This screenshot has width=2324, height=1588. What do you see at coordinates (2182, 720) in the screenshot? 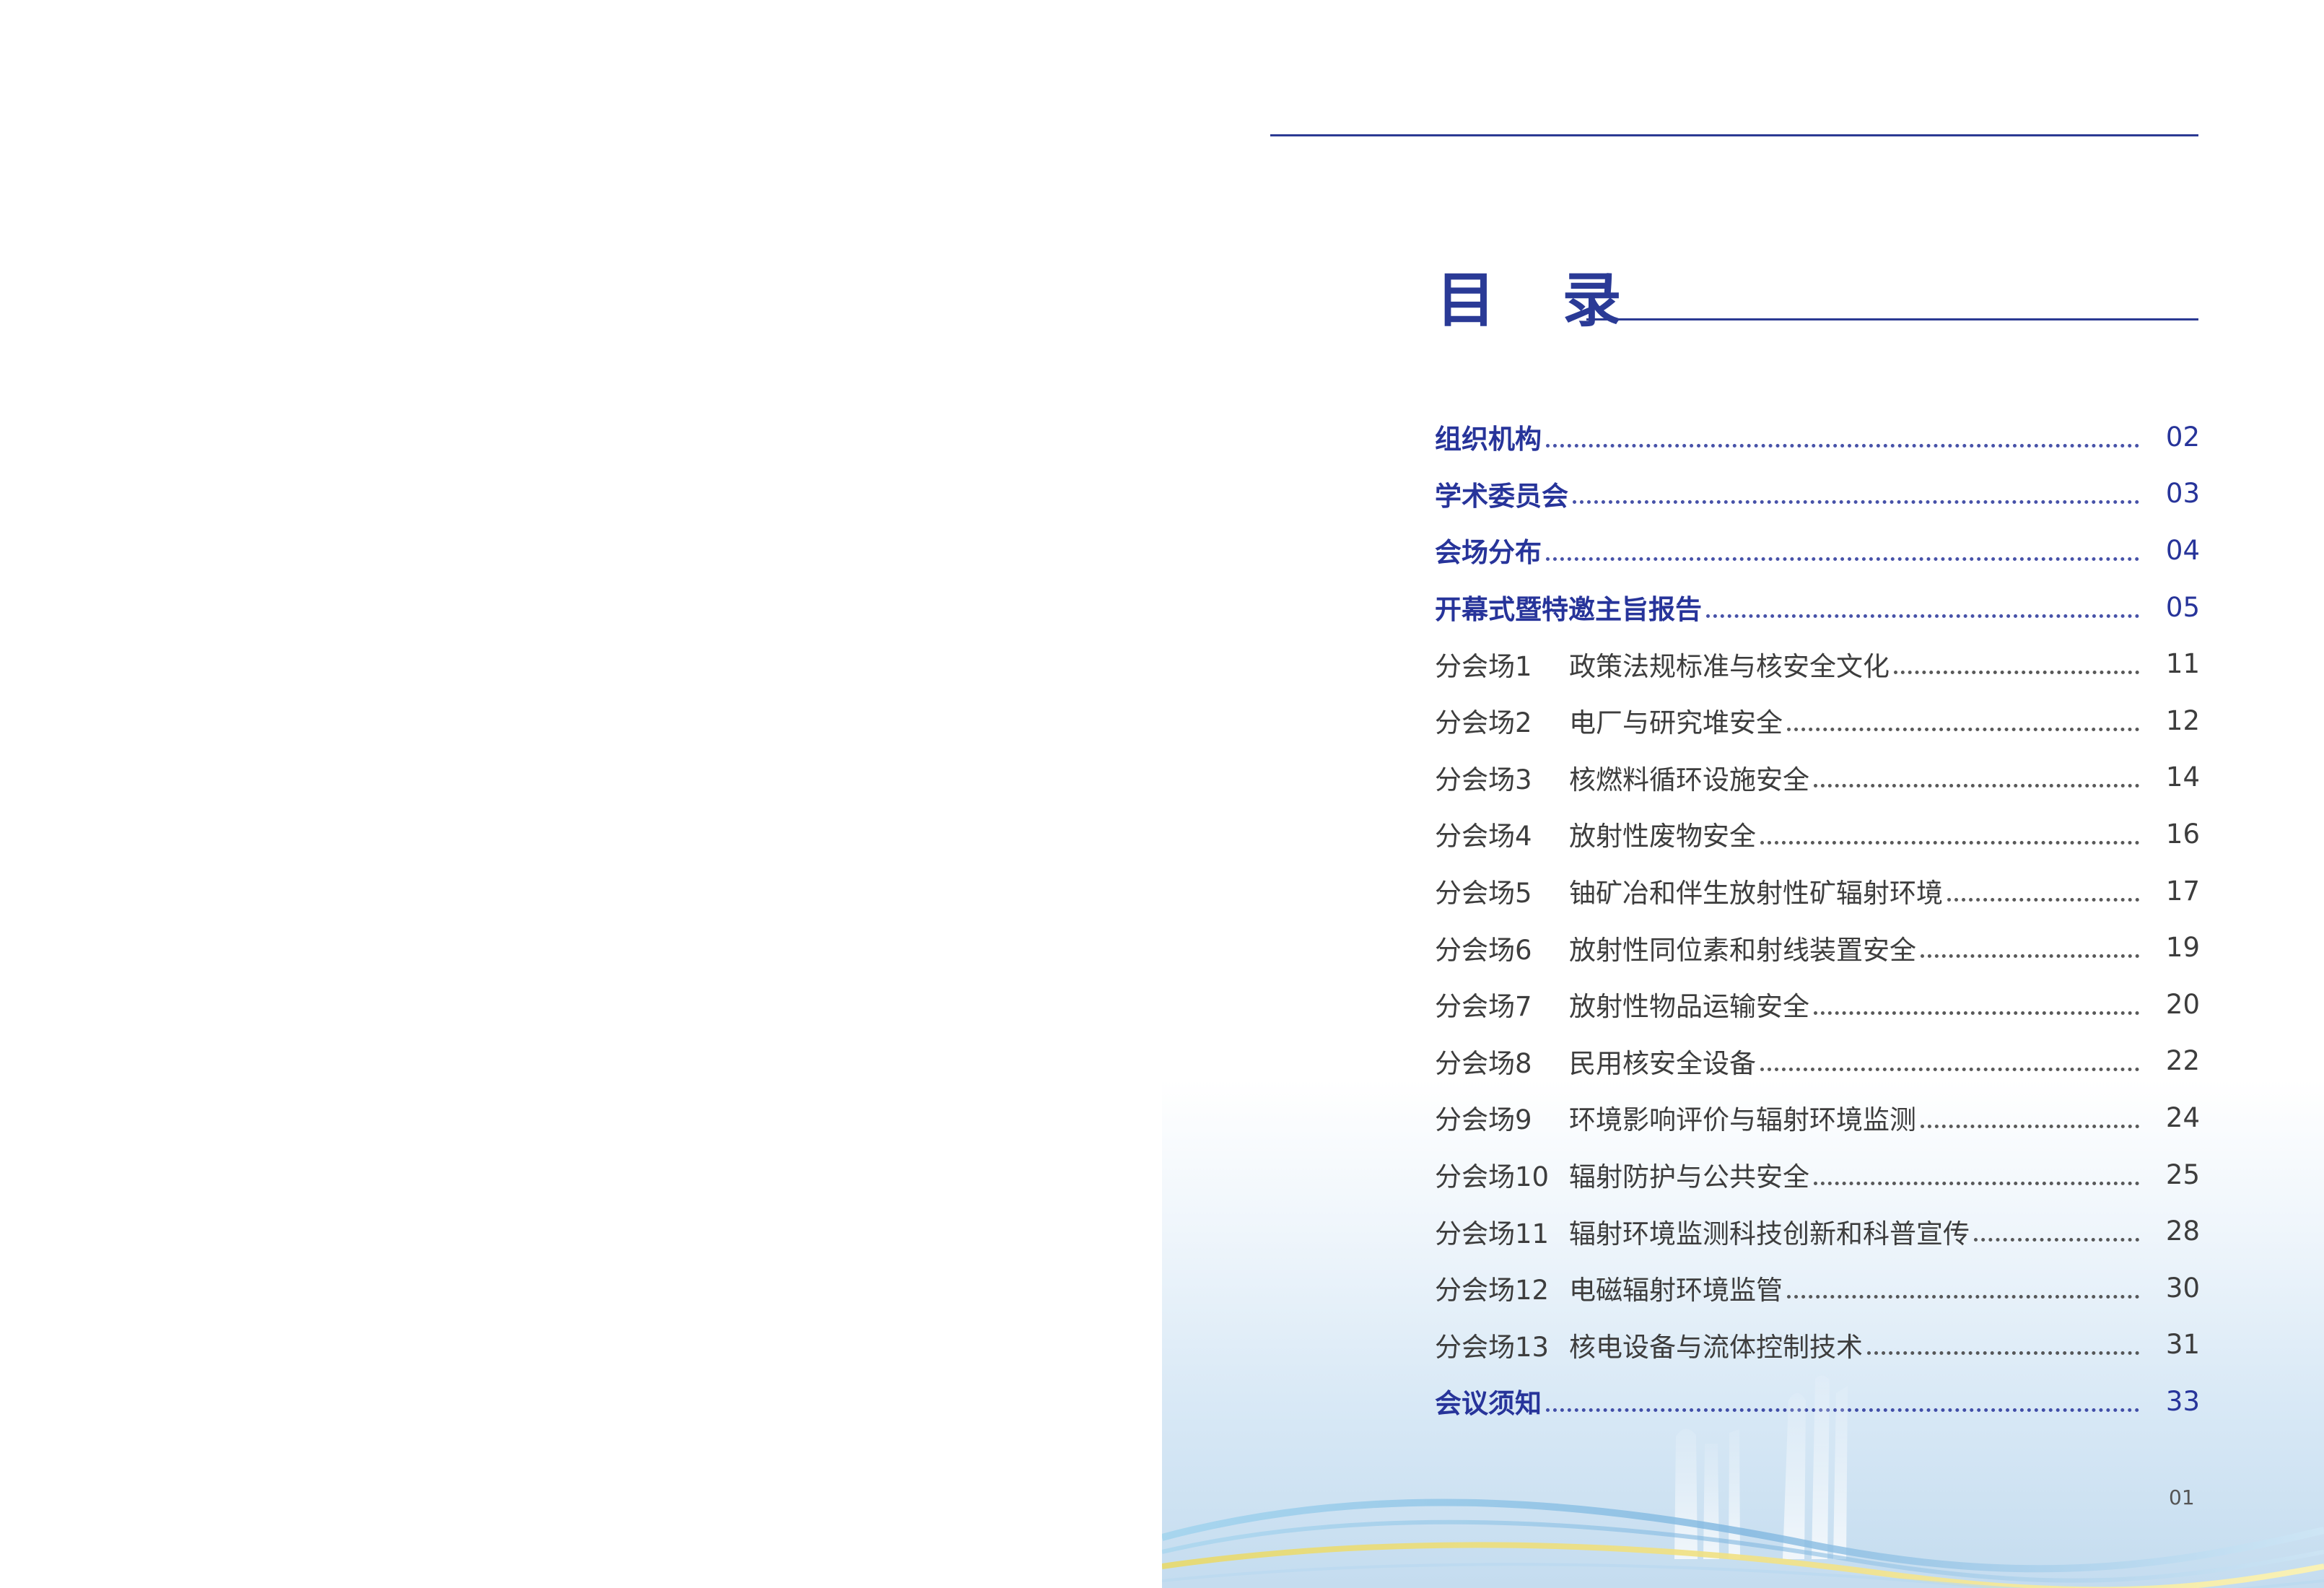
I see `toc-page-number: 12` at bounding box center [2182, 720].